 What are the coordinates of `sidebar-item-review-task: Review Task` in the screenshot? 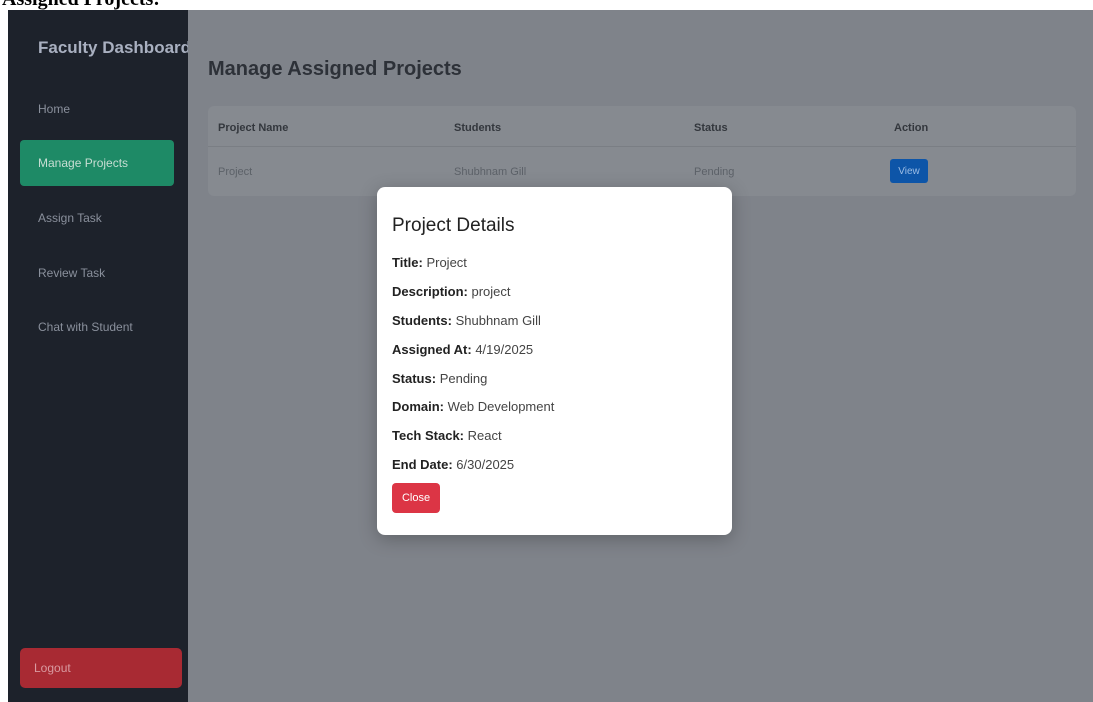 It's located at (97, 273).